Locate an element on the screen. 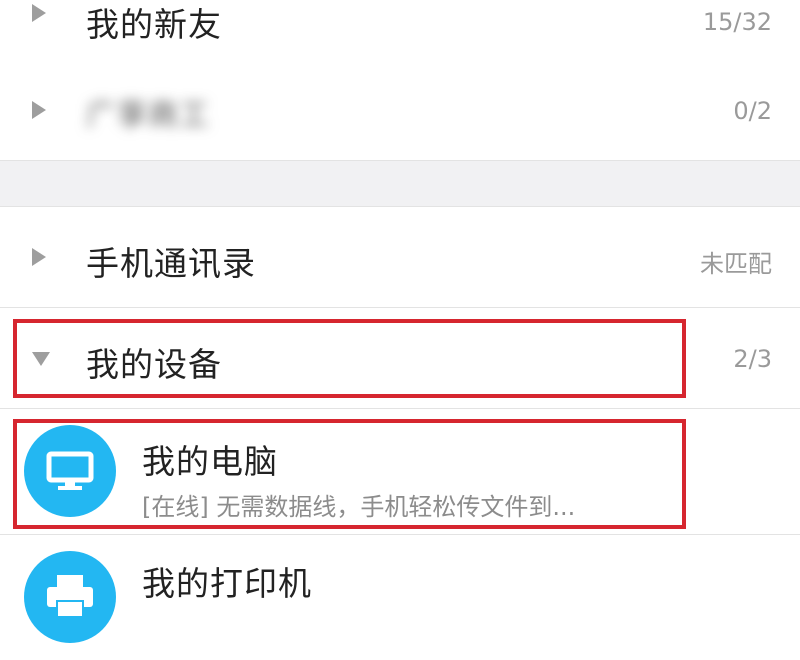 The height and width of the screenshot is (660, 800). group-title: 广享商工 is located at coordinates (148, 115).